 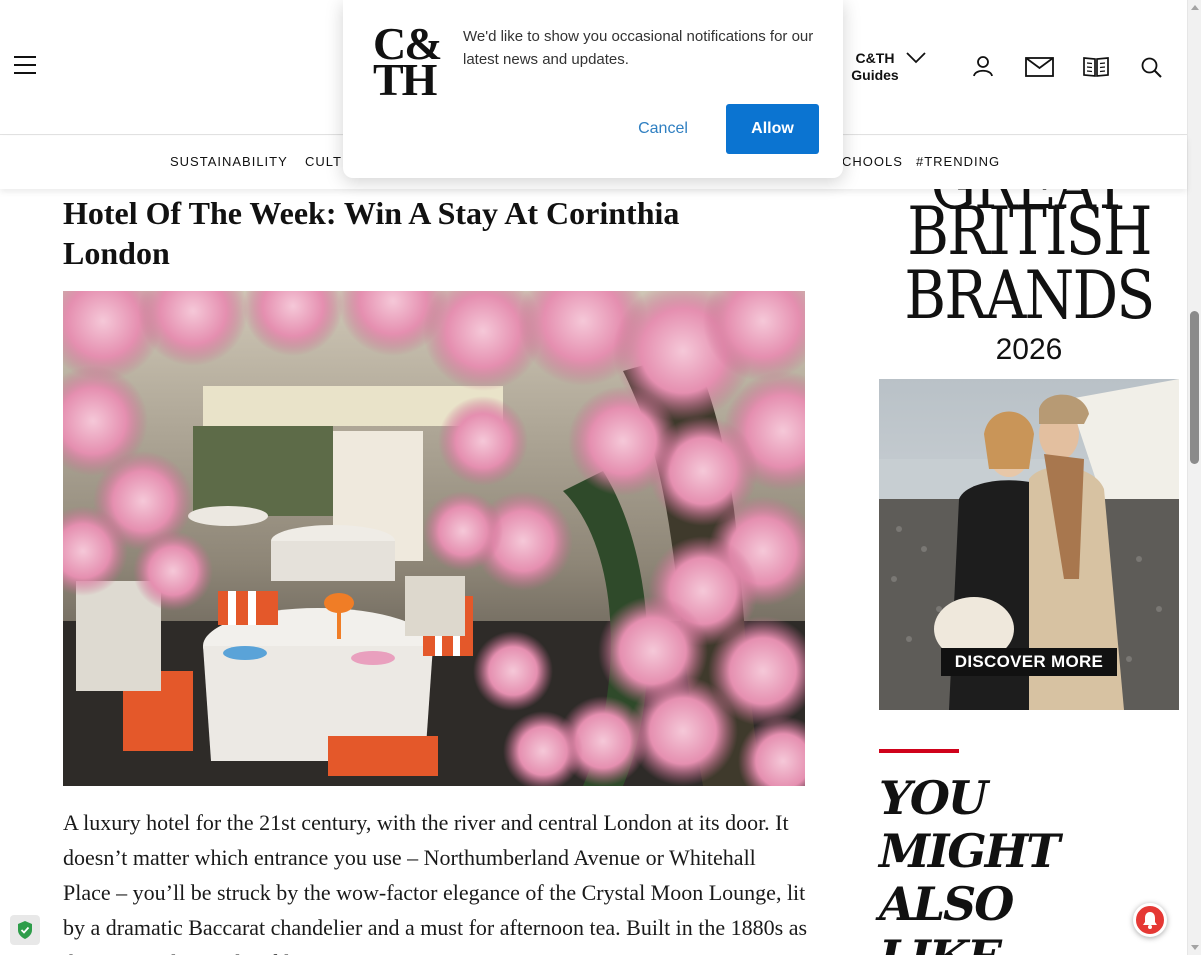 I want to click on menu-icon, so click(x=25, y=66).